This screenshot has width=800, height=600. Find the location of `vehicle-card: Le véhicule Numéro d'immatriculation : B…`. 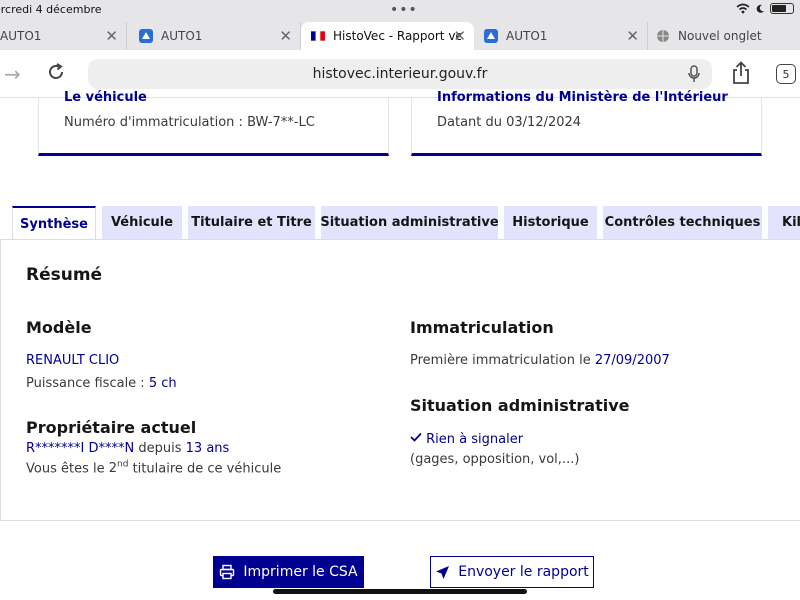

vehicle-card: Le véhicule Numéro d'immatriculation : B… is located at coordinates (213, 123).